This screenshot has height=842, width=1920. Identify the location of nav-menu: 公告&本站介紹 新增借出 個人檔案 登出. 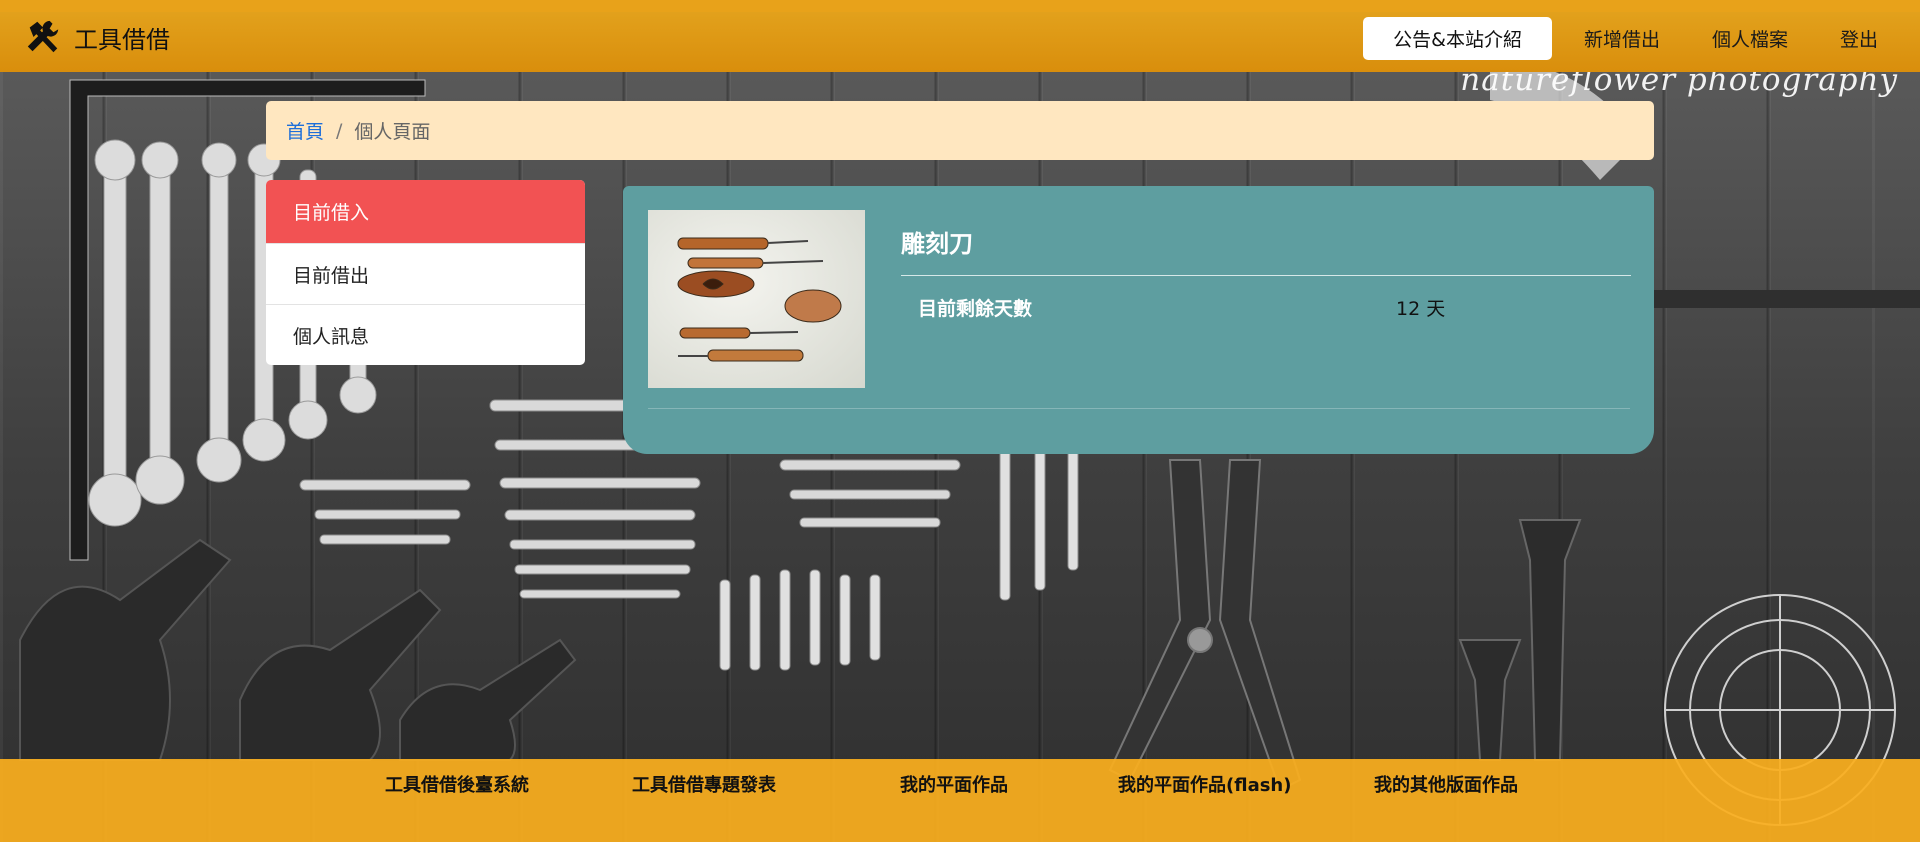
(1624, 38).